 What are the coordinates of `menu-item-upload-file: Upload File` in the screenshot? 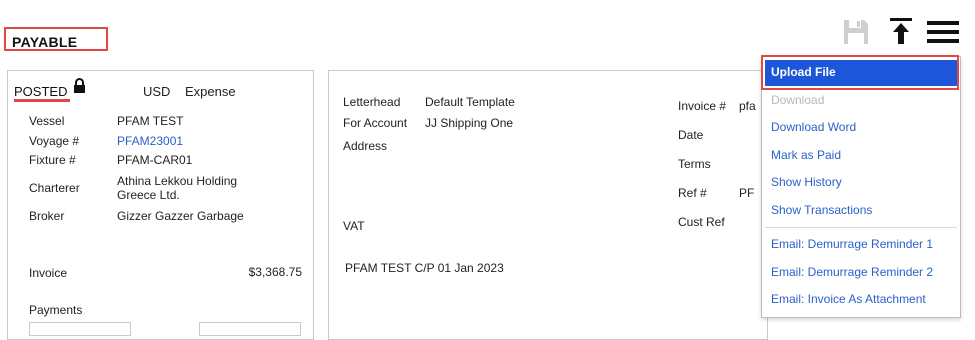 It's located at (803, 72).